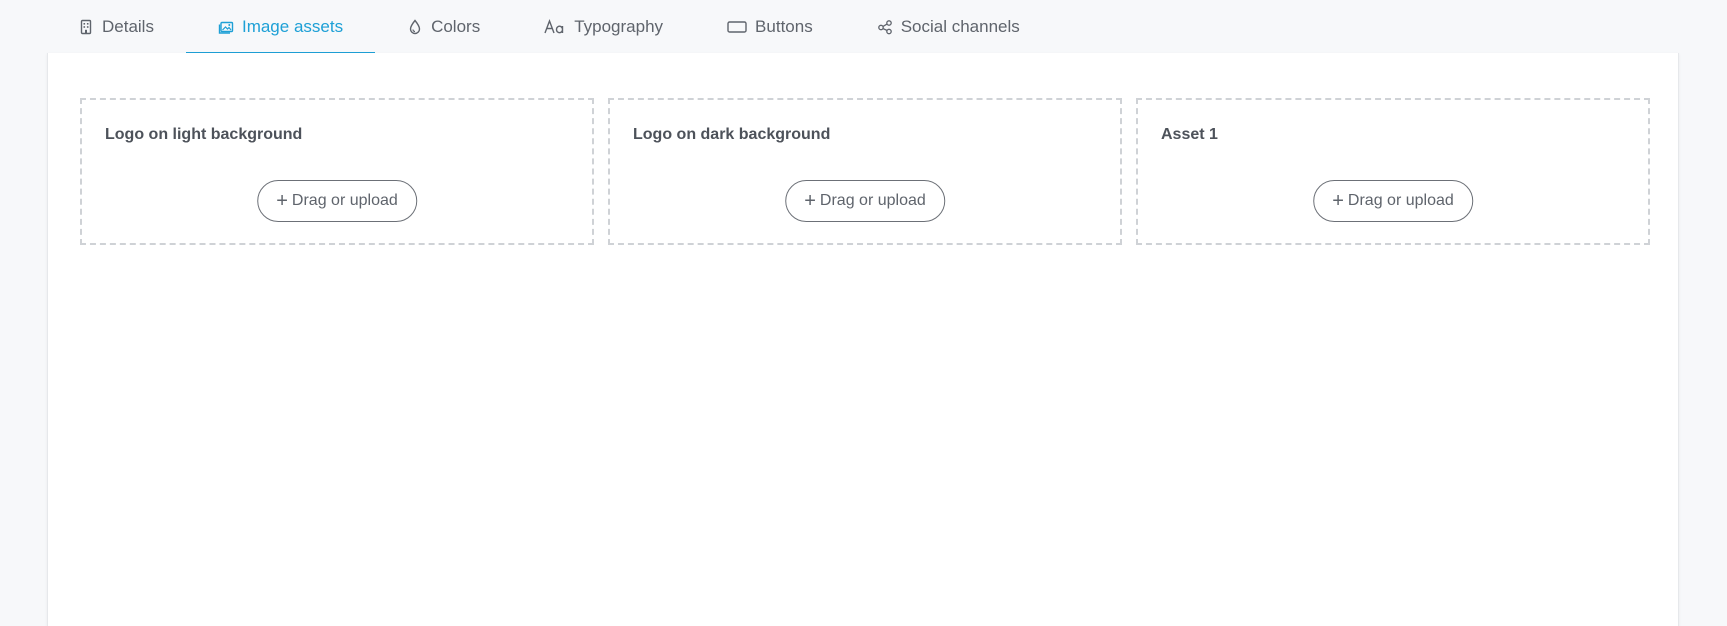 The width and height of the screenshot is (1727, 626). What do you see at coordinates (456, 26) in the screenshot?
I see `tab-label: Colors` at bounding box center [456, 26].